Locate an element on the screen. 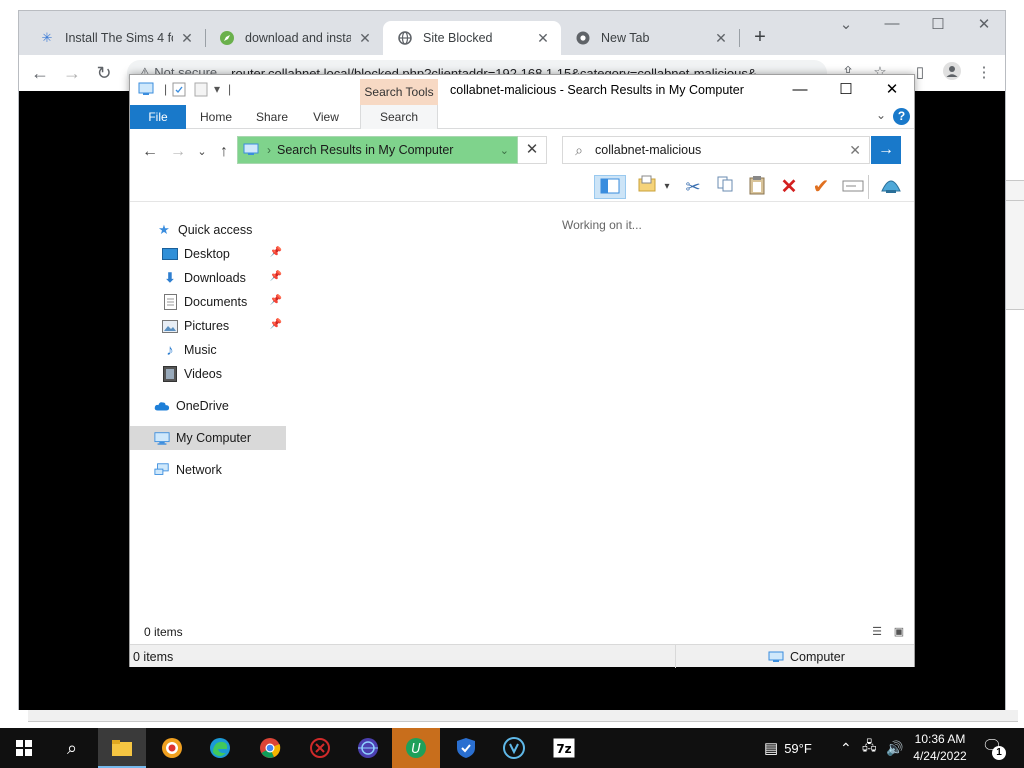  tab-site-blocked: Site Blocked ✕ is located at coordinates (472, 38).